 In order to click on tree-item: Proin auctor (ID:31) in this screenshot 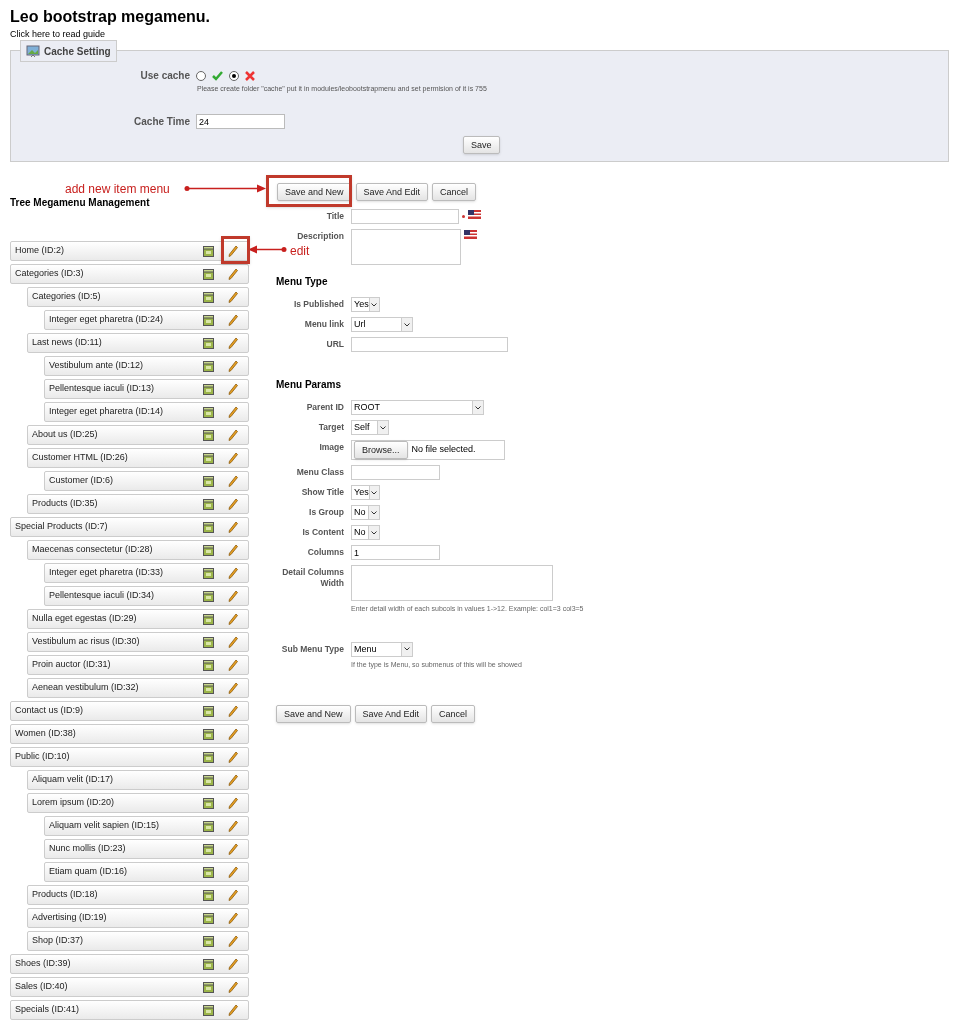, I will do `click(138, 665)`.